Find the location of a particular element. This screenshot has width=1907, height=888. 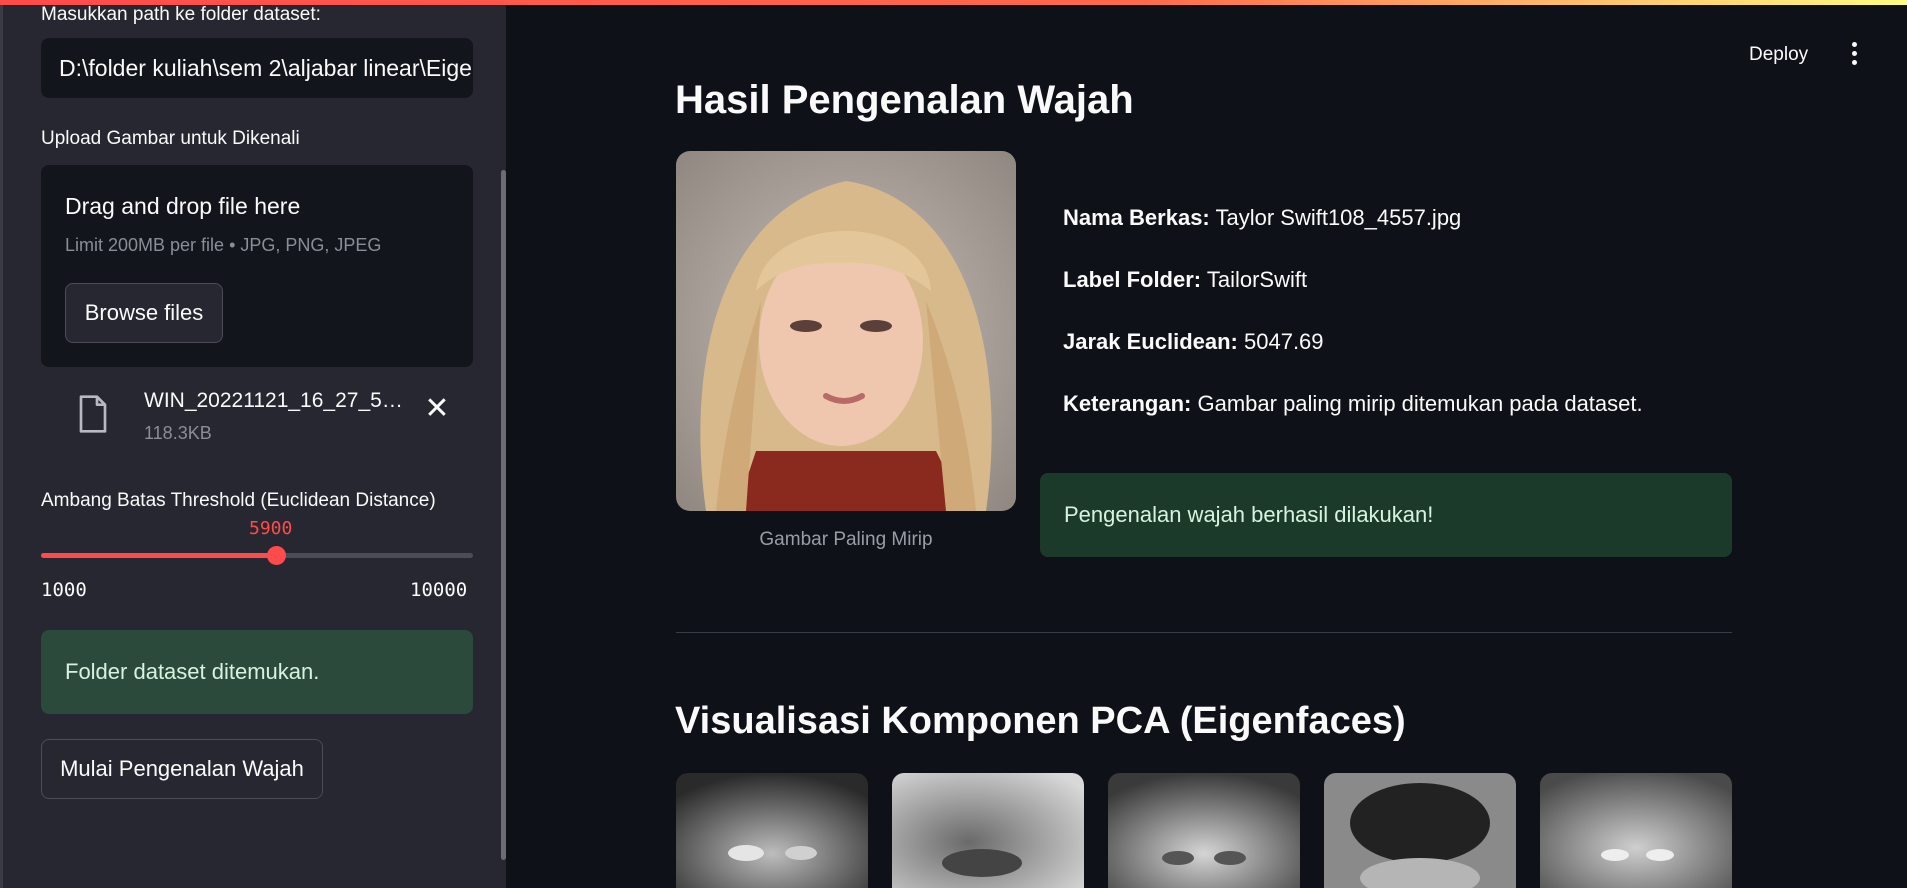

threshold-slider is located at coordinates (257, 555).